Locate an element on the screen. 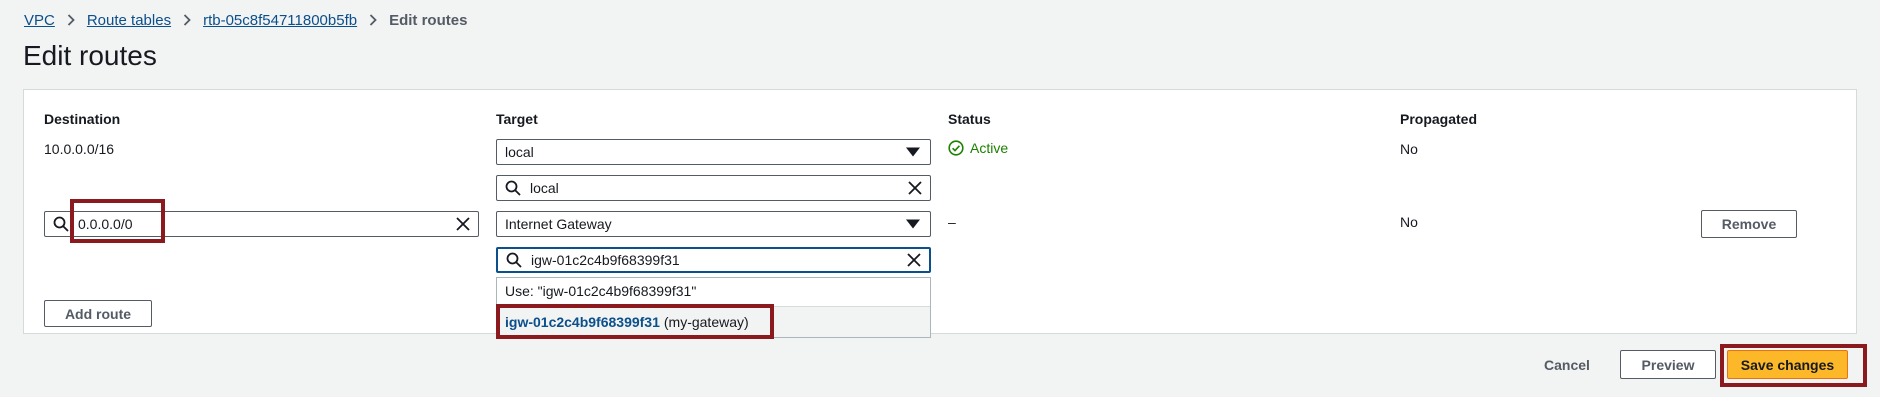  column-header-propagated: Propagated is located at coordinates (1439, 119).